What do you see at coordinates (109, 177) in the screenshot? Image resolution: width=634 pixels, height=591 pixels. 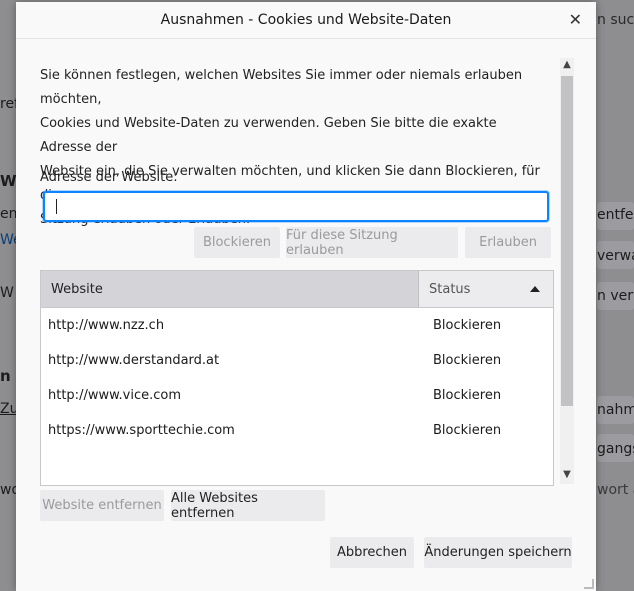 I see `address-label: Adresse der Website:` at bounding box center [109, 177].